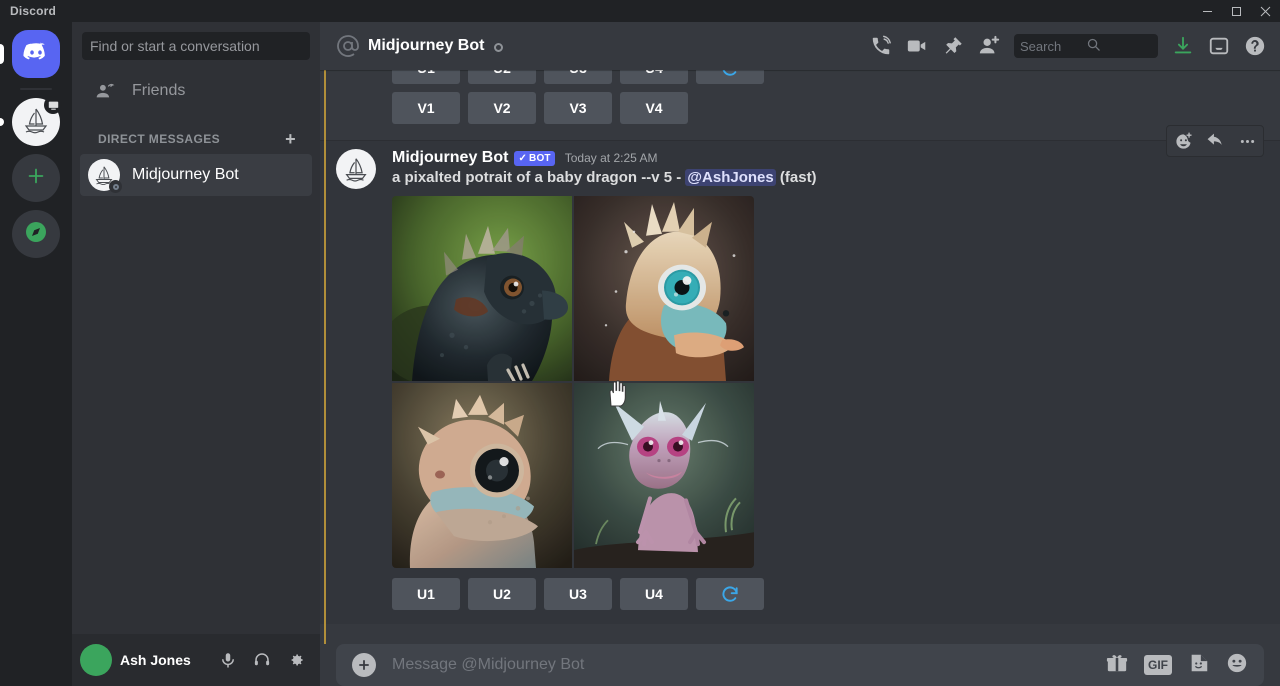 This screenshot has width=1280, height=686. What do you see at coordinates (523, 158) in the screenshot?
I see `bot-badge-check: ✓` at bounding box center [523, 158].